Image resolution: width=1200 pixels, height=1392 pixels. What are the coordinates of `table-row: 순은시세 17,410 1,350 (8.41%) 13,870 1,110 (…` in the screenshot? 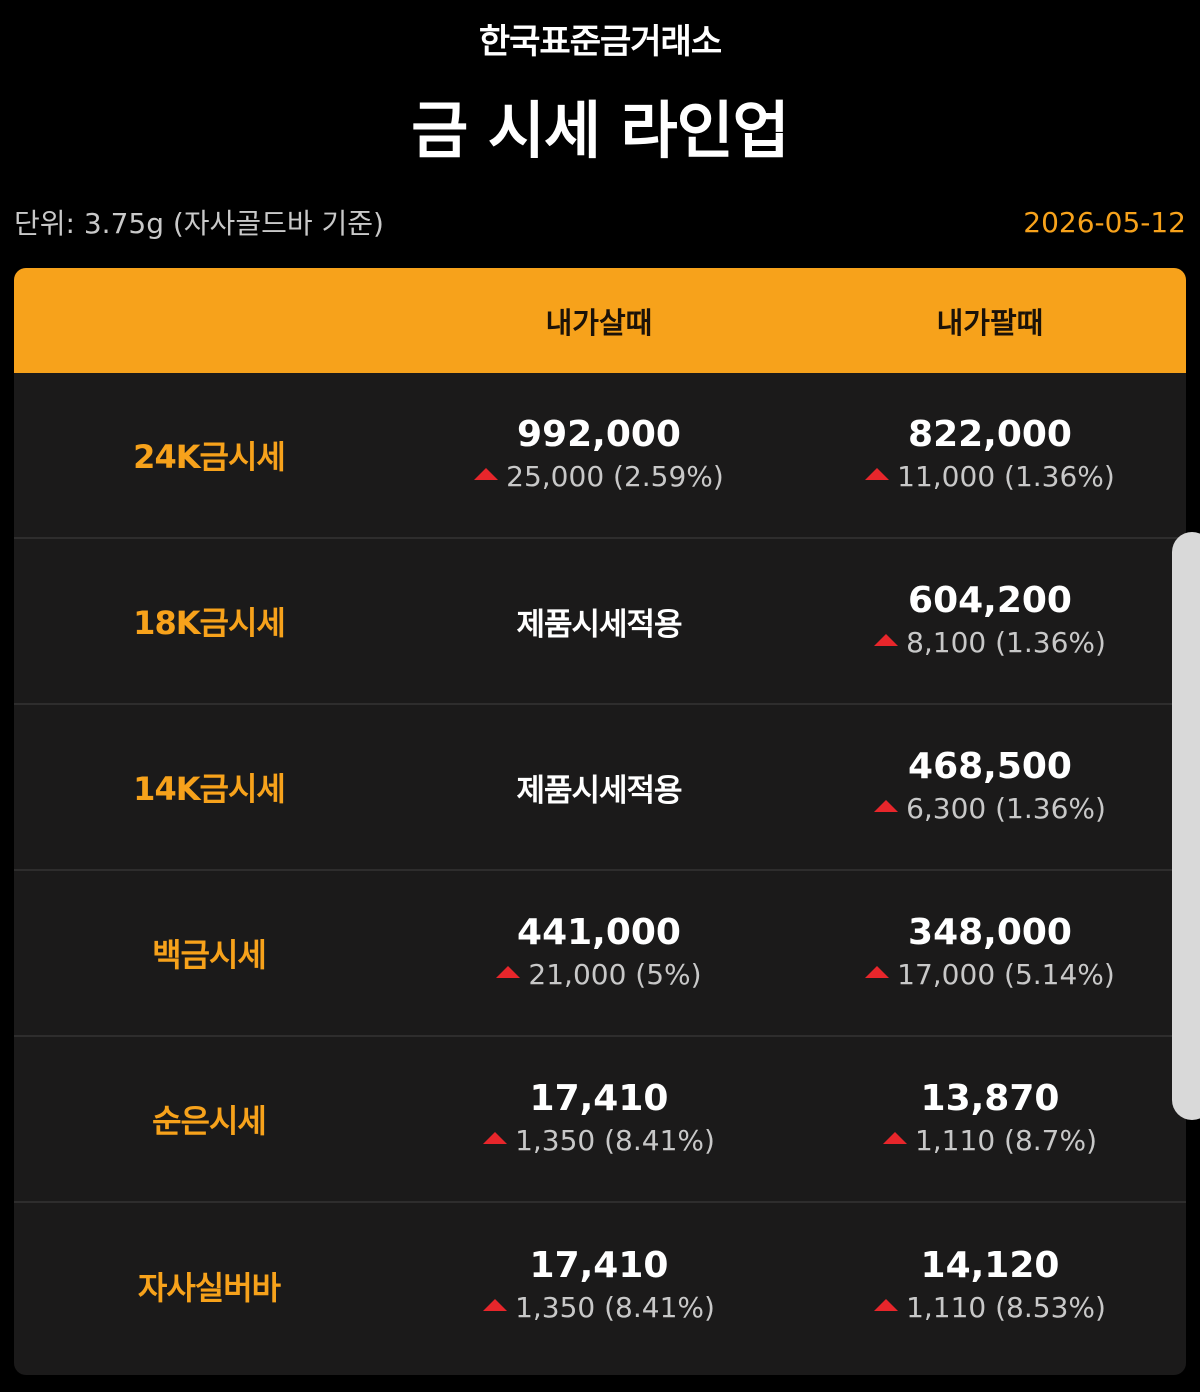 It's located at (600, 1120).